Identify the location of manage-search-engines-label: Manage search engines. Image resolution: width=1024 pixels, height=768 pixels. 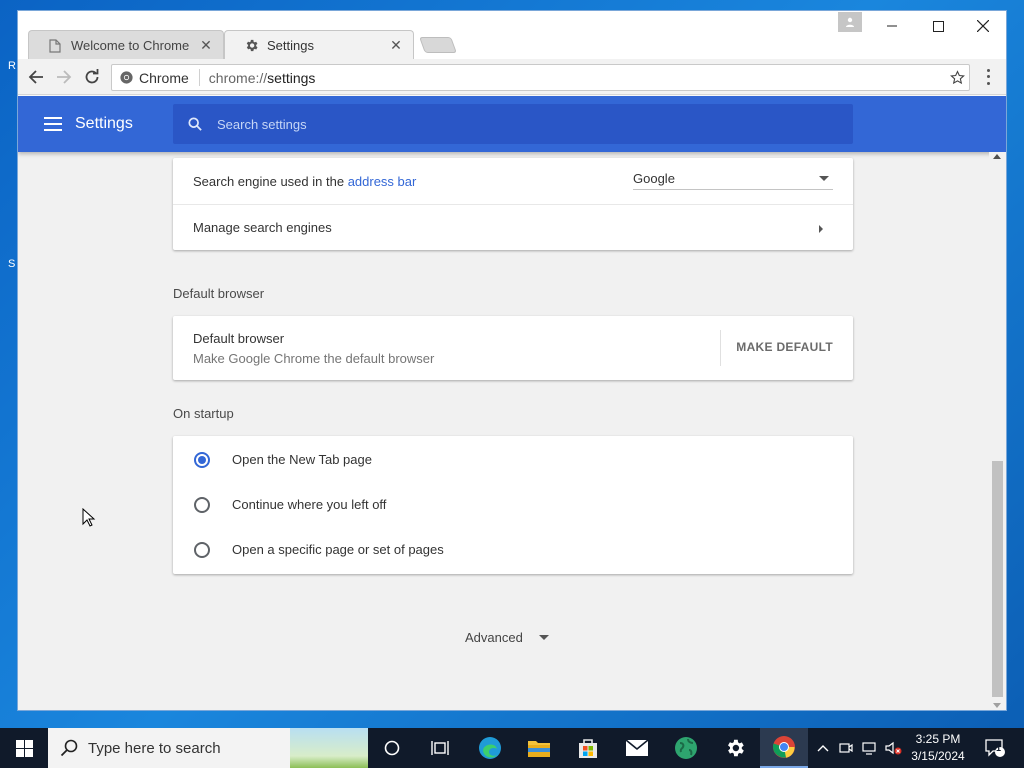
(262, 227).